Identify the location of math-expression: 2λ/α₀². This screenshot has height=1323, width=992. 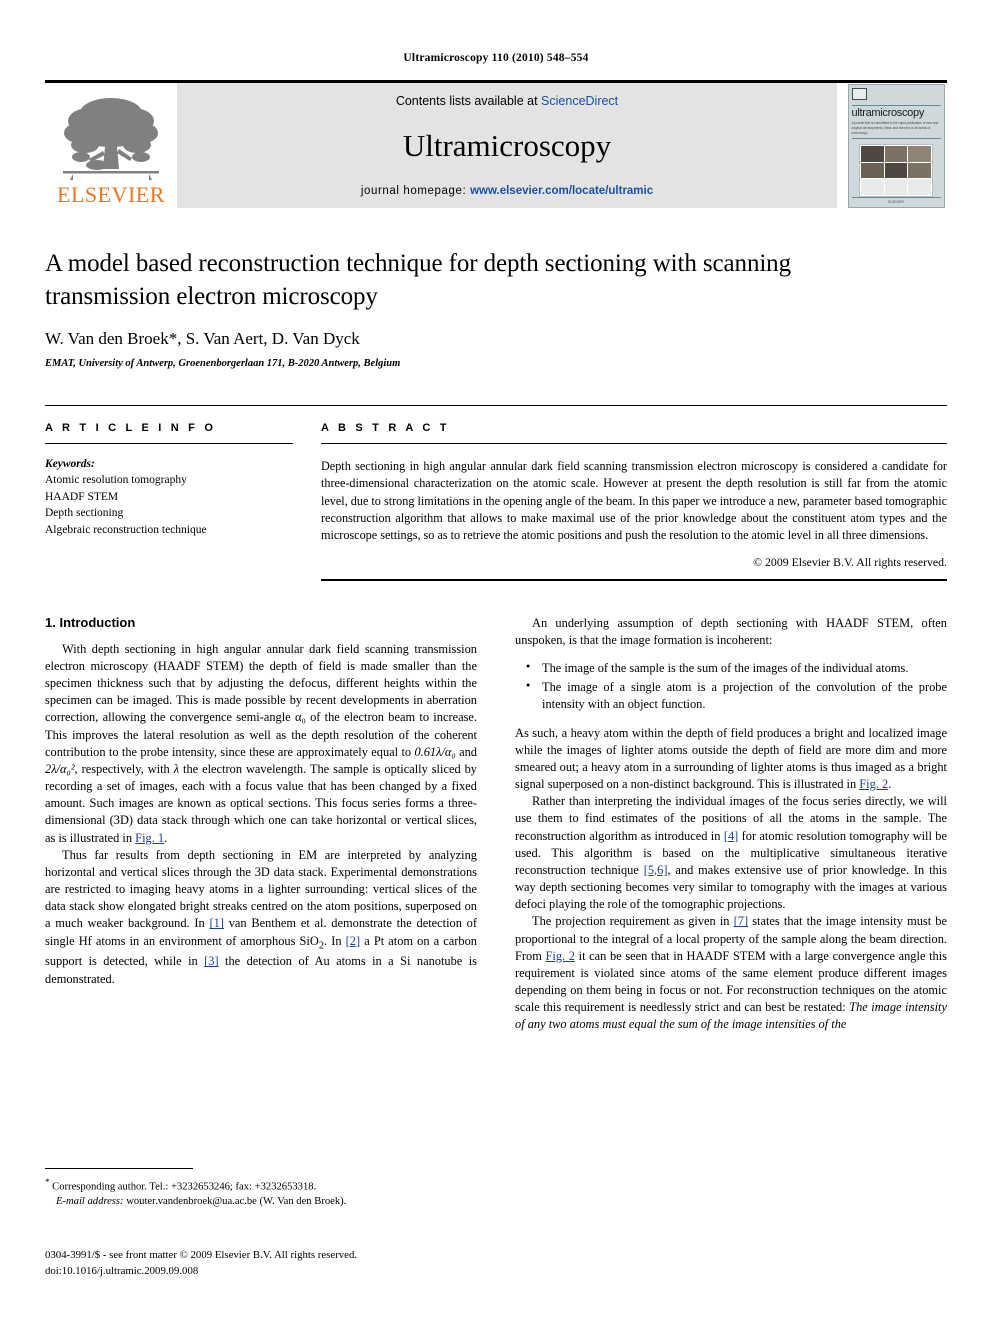
(60, 768).